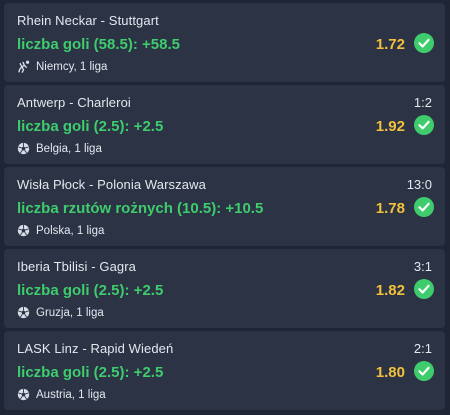  Describe the element at coordinates (24, 66) in the screenshot. I see `handball-icon` at that location.